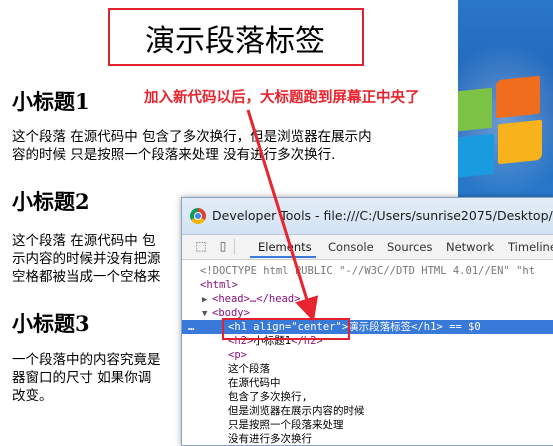  Describe the element at coordinates (192, 137) in the screenshot. I see `paragraph-line: 这个段落 在源代码中 包含了多次换行，但是浏览器在展示内` at that location.